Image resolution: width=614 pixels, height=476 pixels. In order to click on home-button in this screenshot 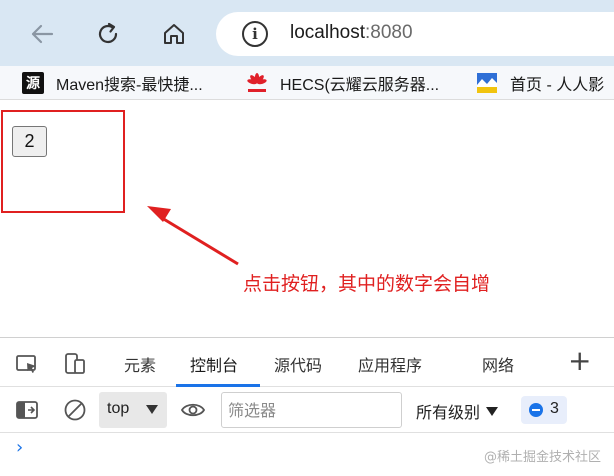, I will do `click(174, 34)`.